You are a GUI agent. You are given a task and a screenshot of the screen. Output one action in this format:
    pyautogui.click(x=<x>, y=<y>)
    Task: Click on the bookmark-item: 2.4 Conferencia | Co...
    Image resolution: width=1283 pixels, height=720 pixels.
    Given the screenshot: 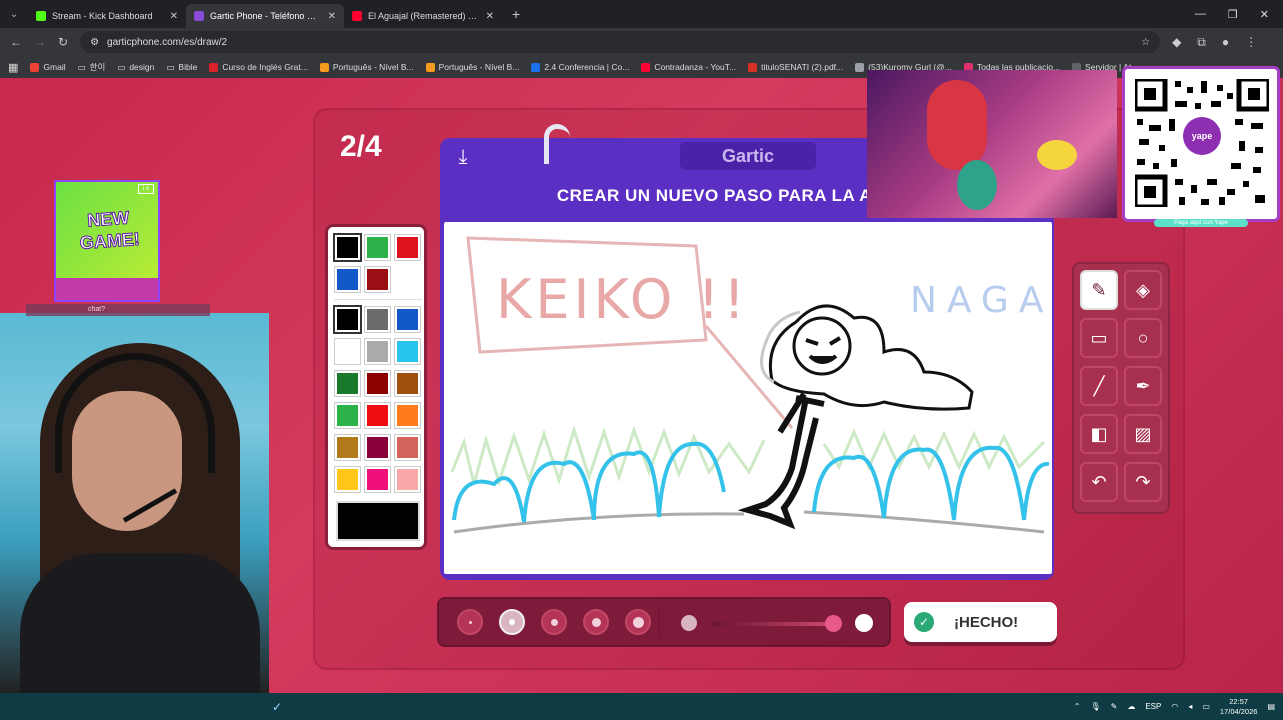 What is the action you would take?
    pyautogui.click(x=580, y=67)
    